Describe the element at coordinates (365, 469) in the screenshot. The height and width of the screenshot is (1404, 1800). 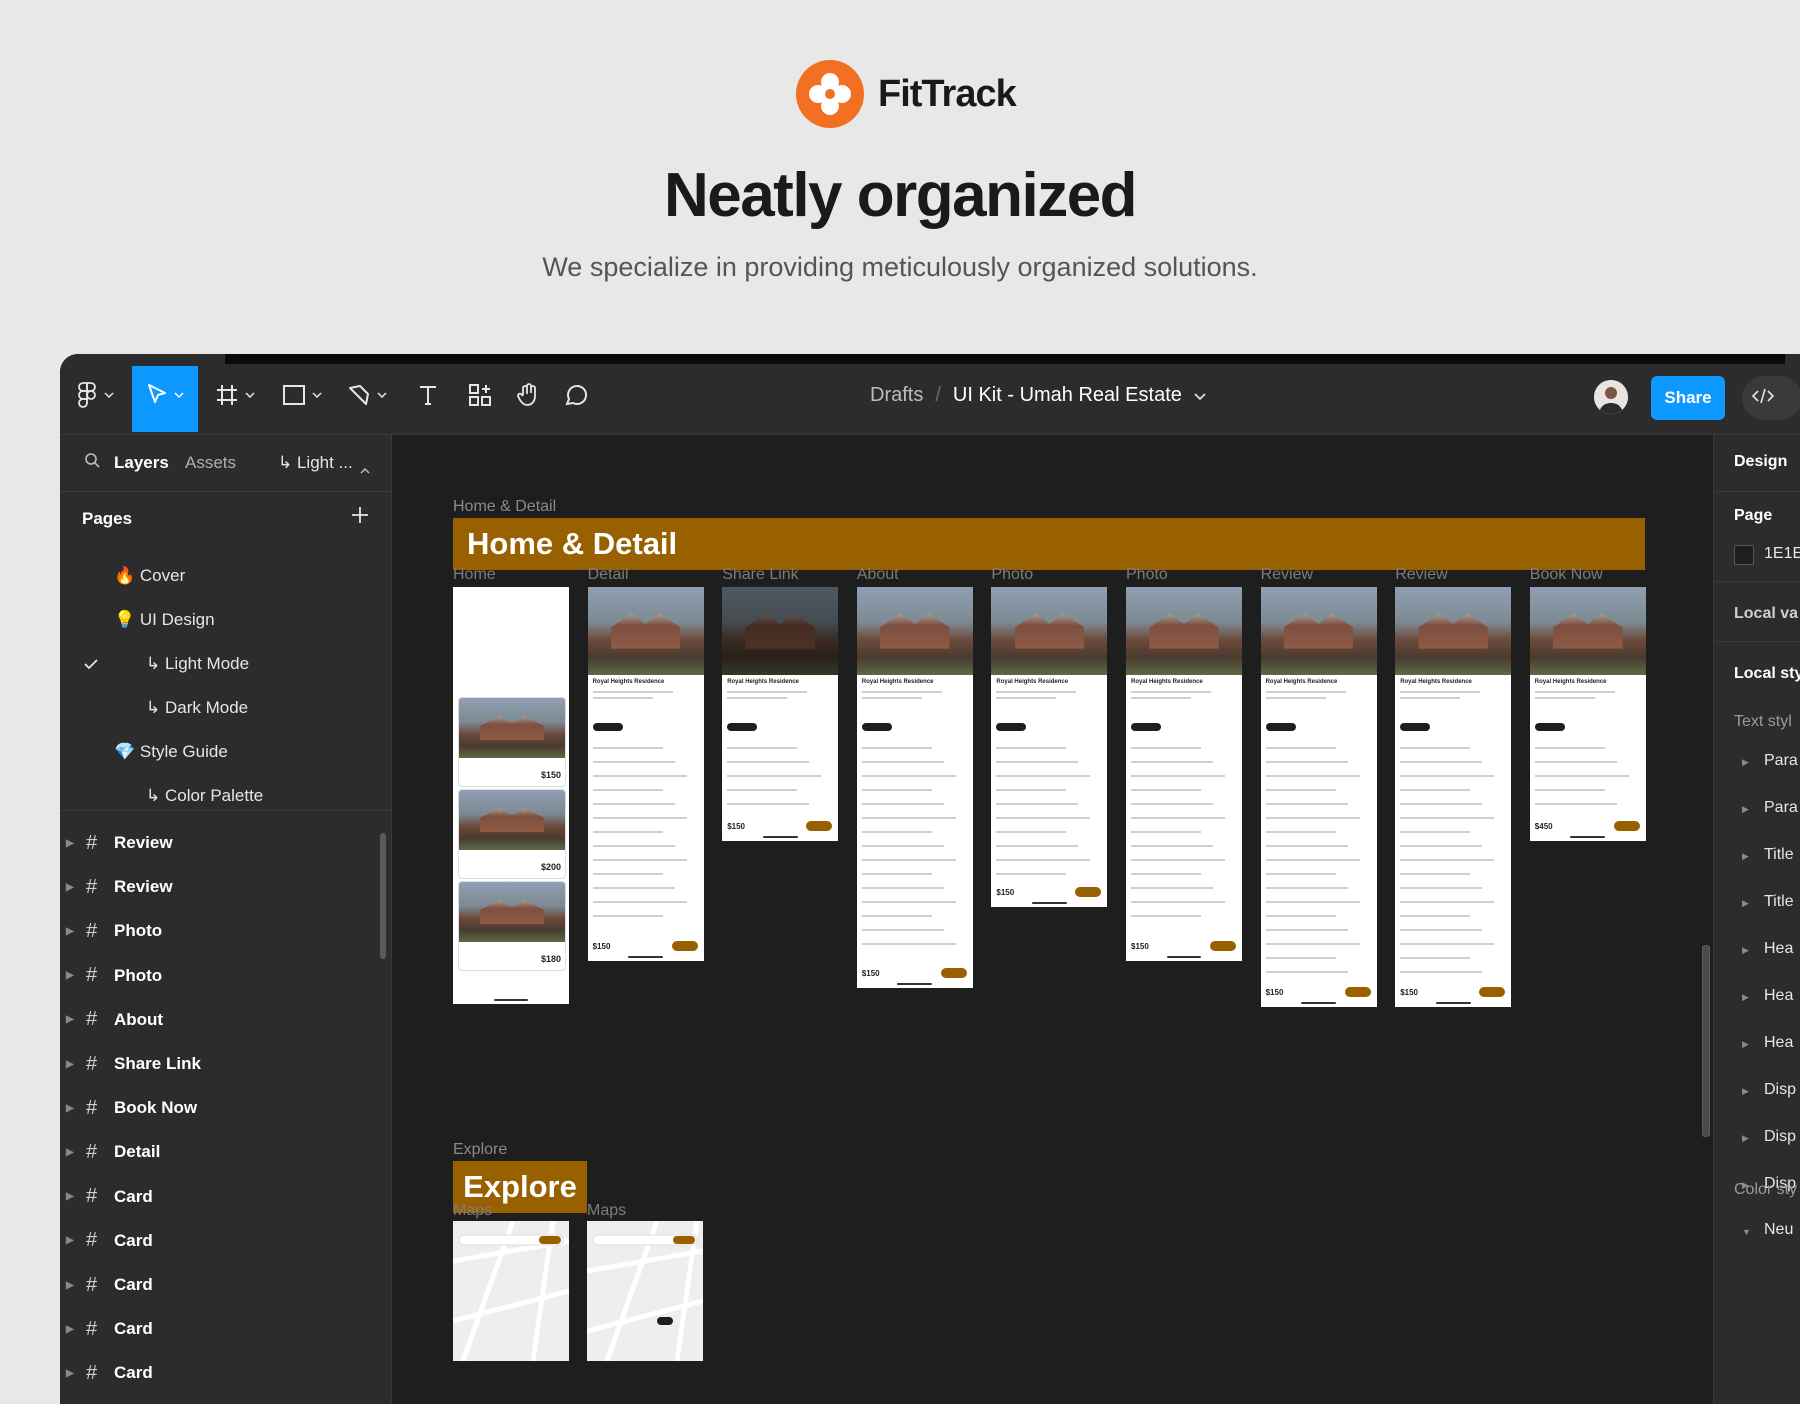
I see `chevron-up-icon` at that location.